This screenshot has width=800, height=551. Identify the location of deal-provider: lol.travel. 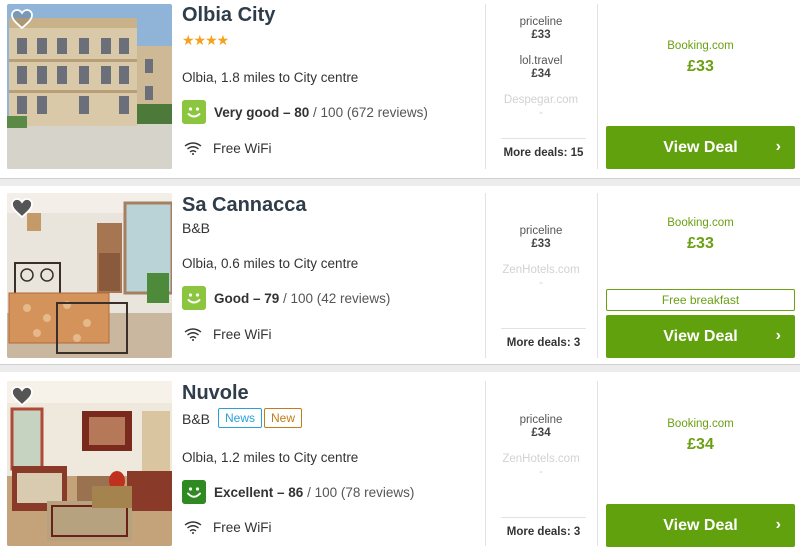
(541, 61).